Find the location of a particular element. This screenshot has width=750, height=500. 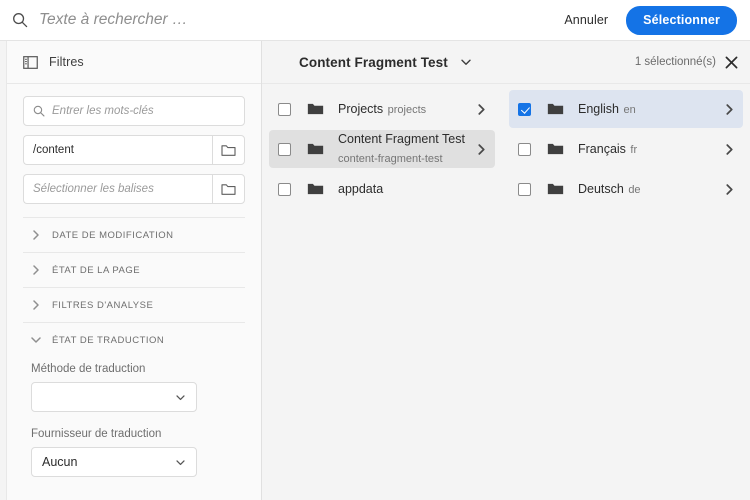

accordion-label: Filtres d'analyse is located at coordinates (103, 305).